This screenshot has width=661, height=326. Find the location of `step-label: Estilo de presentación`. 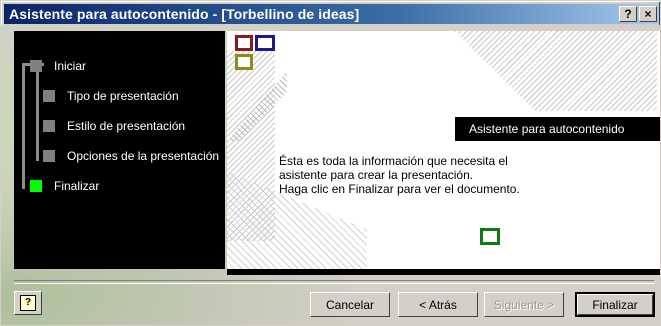

step-label: Estilo de presentación is located at coordinates (126, 126).